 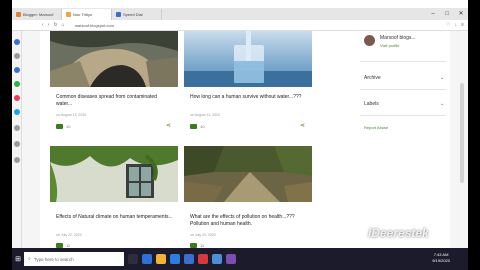 I want to click on search-placeholder: Type here to search, so click(x=53, y=259).